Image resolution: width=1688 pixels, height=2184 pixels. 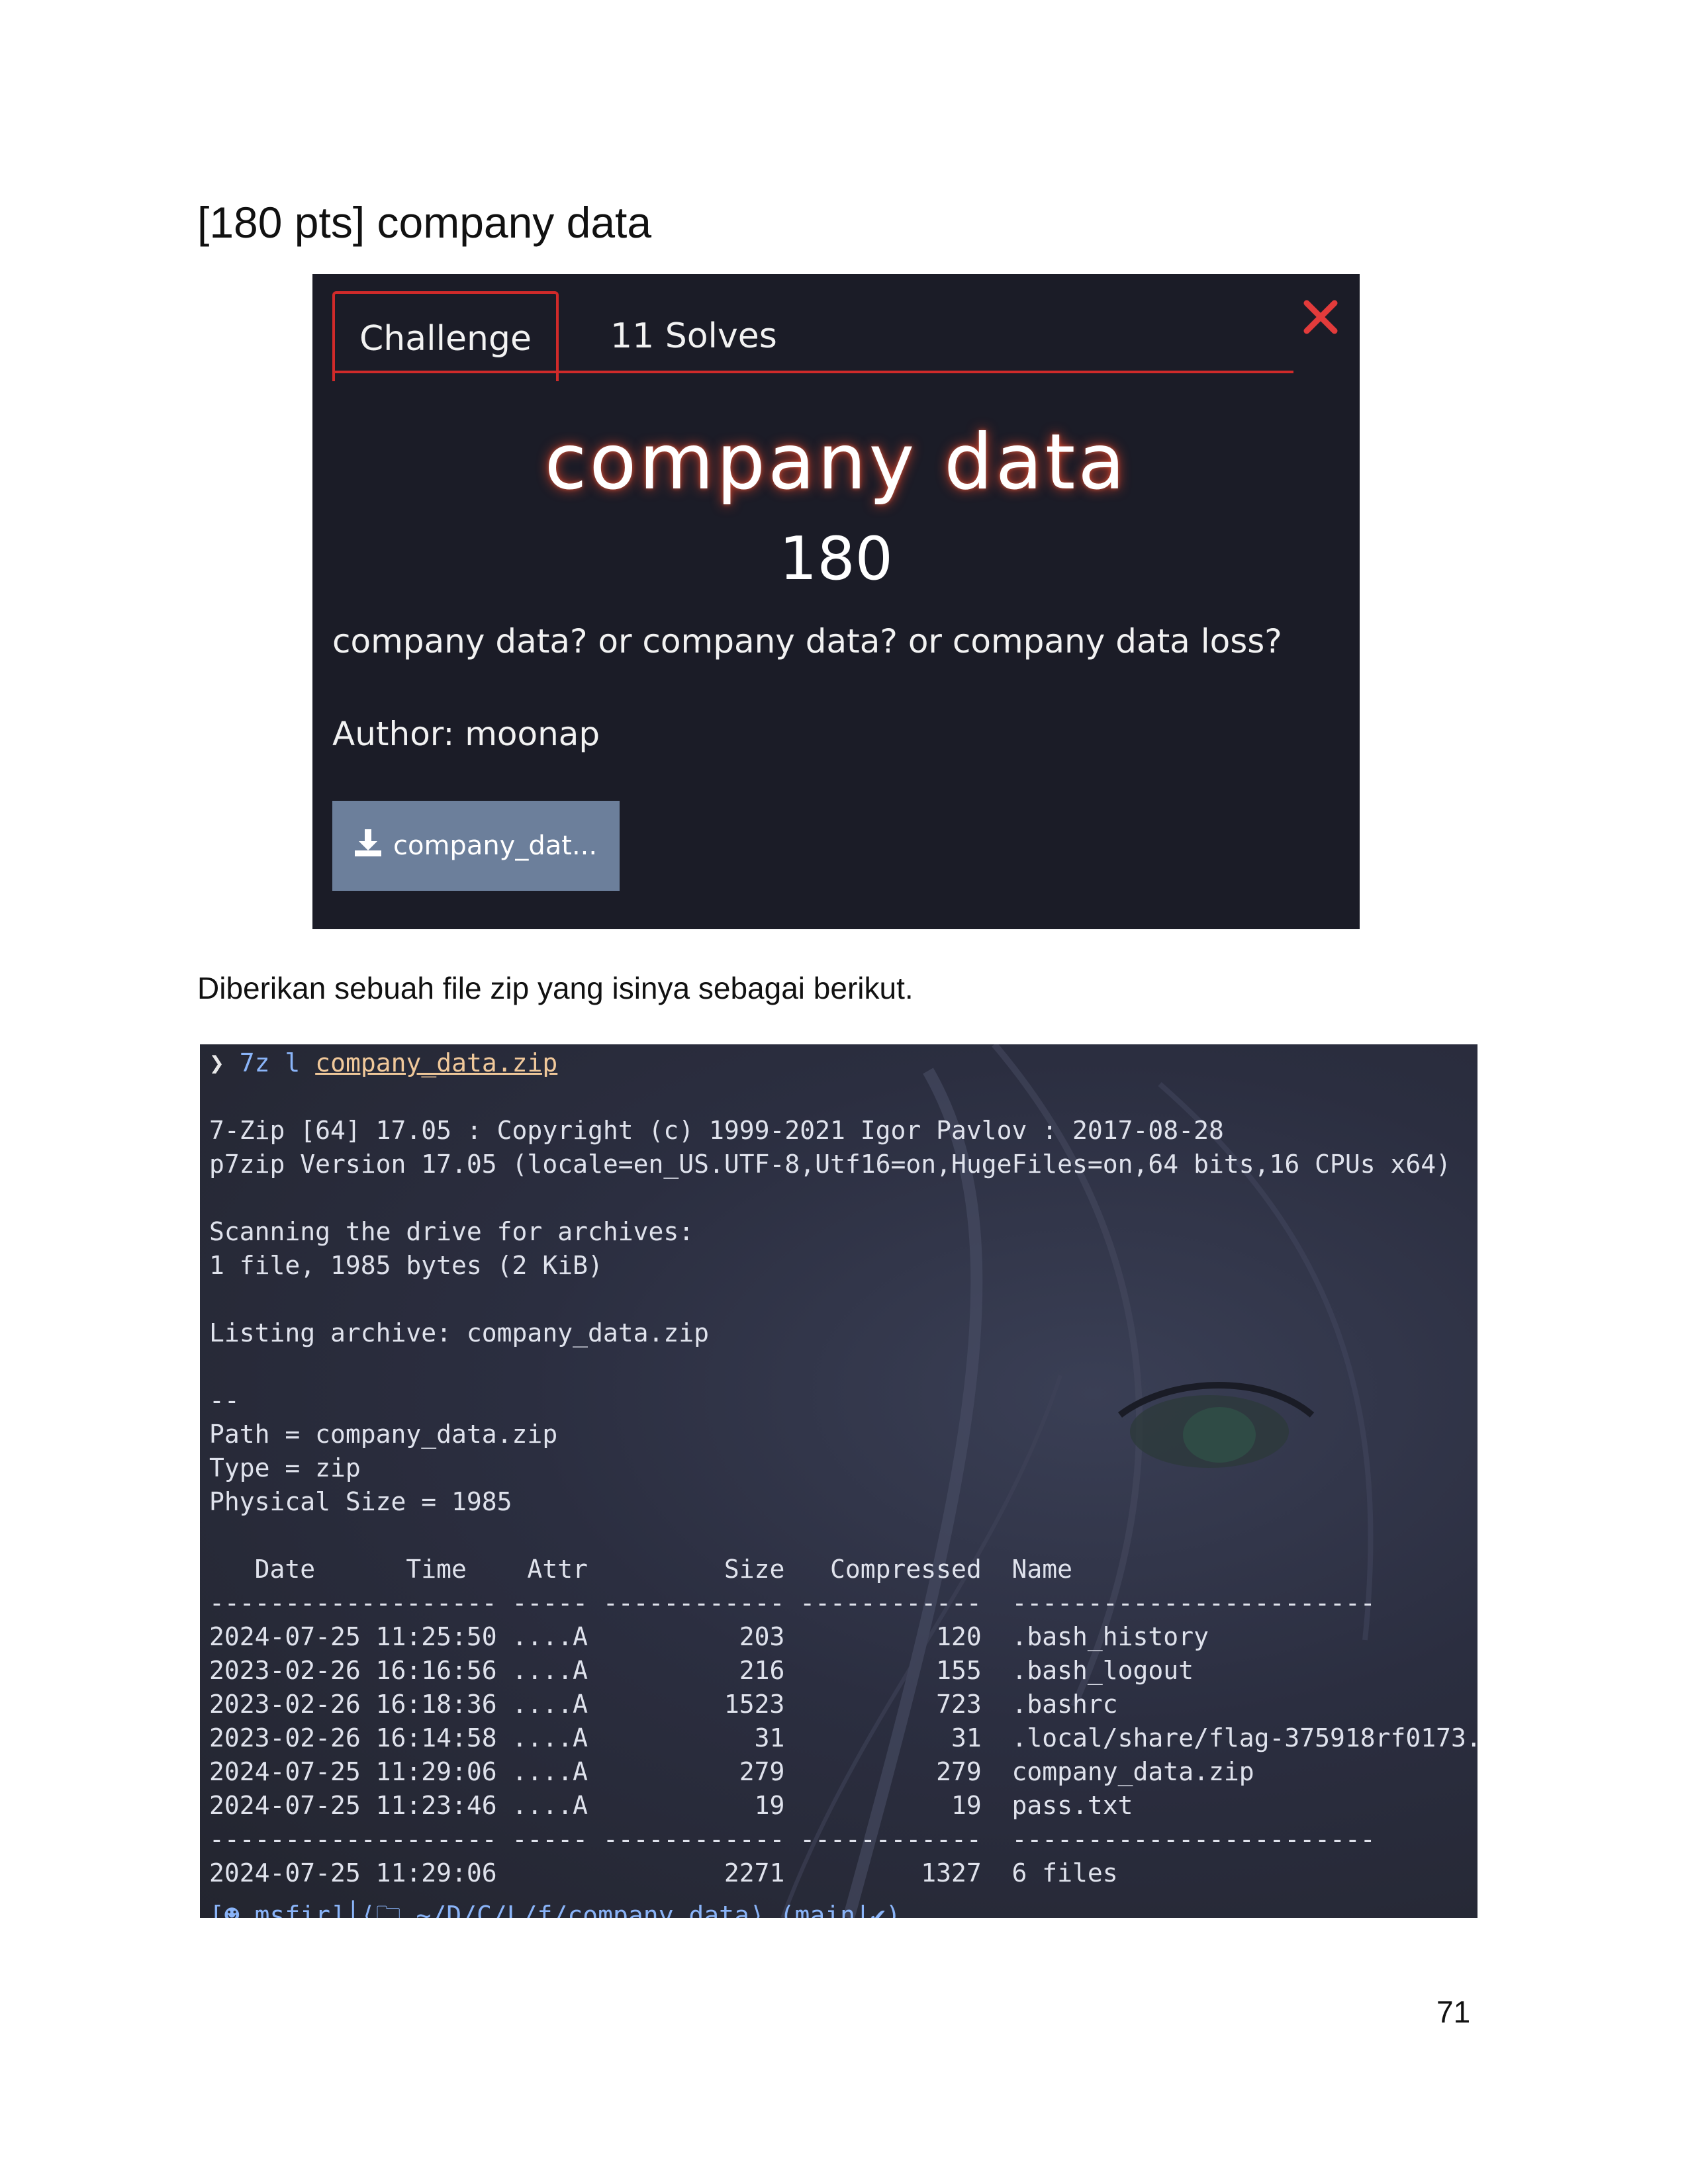 I want to click on terminal-line: Type = zip, so click(x=285, y=1467).